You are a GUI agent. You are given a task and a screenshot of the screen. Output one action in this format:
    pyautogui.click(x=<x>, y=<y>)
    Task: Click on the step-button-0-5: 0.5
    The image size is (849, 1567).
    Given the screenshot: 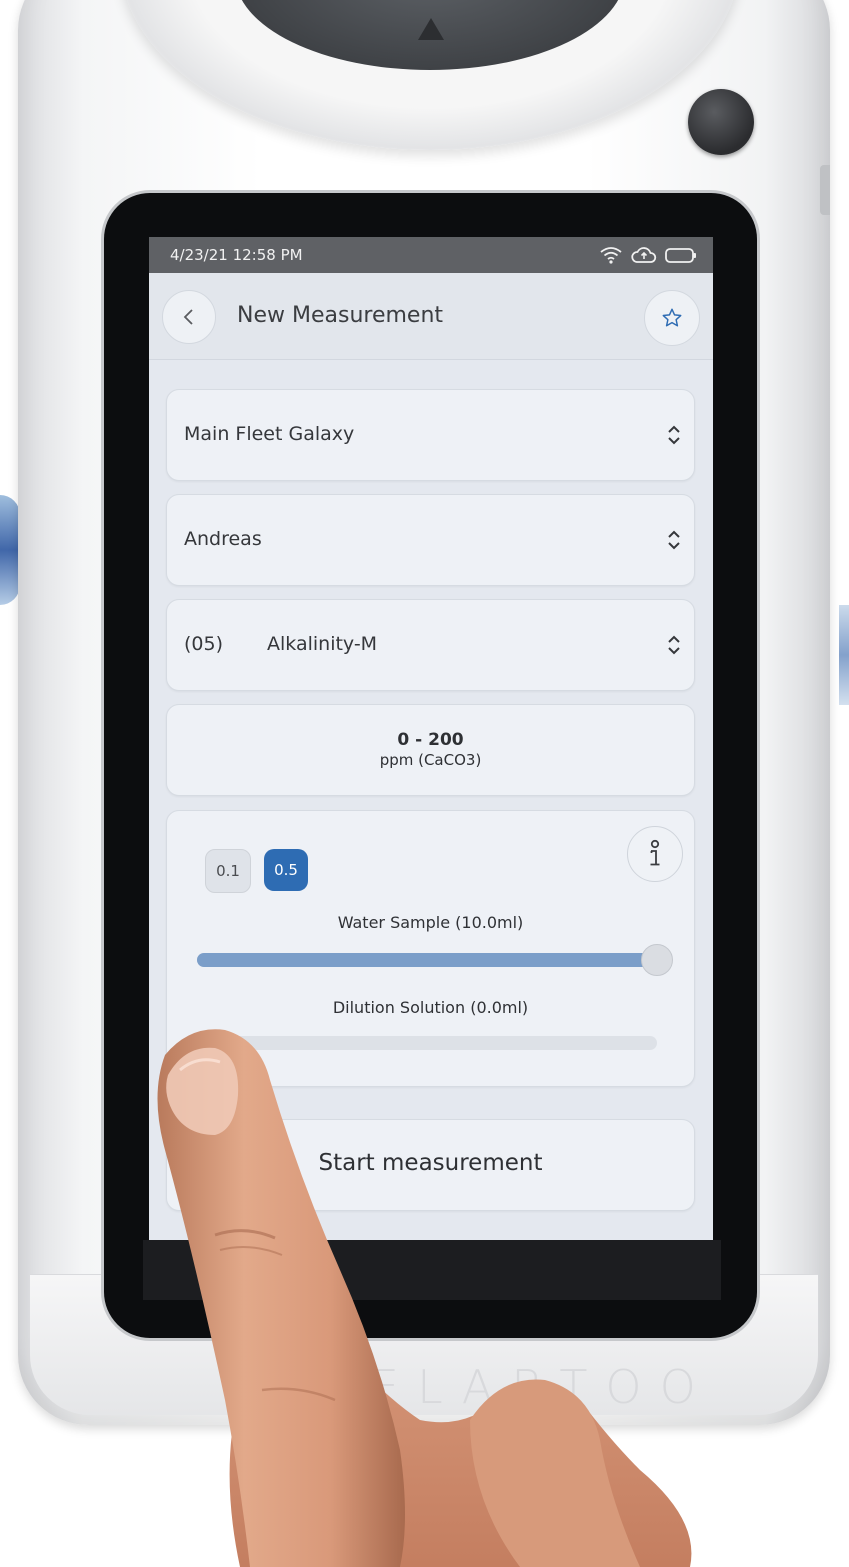 What is the action you would take?
    pyautogui.click(x=286, y=870)
    